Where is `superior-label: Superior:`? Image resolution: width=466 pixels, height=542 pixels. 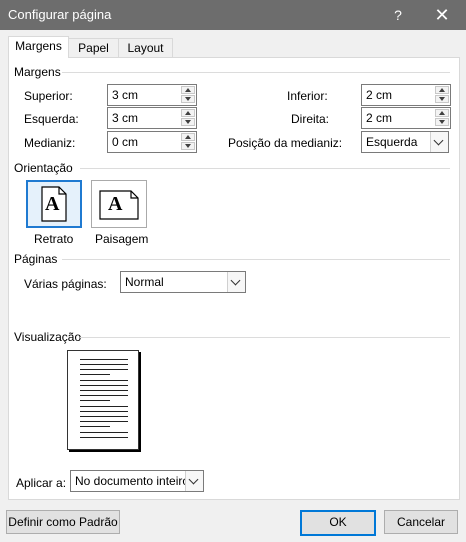 superior-label: Superior: is located at coordinates (48, 96).